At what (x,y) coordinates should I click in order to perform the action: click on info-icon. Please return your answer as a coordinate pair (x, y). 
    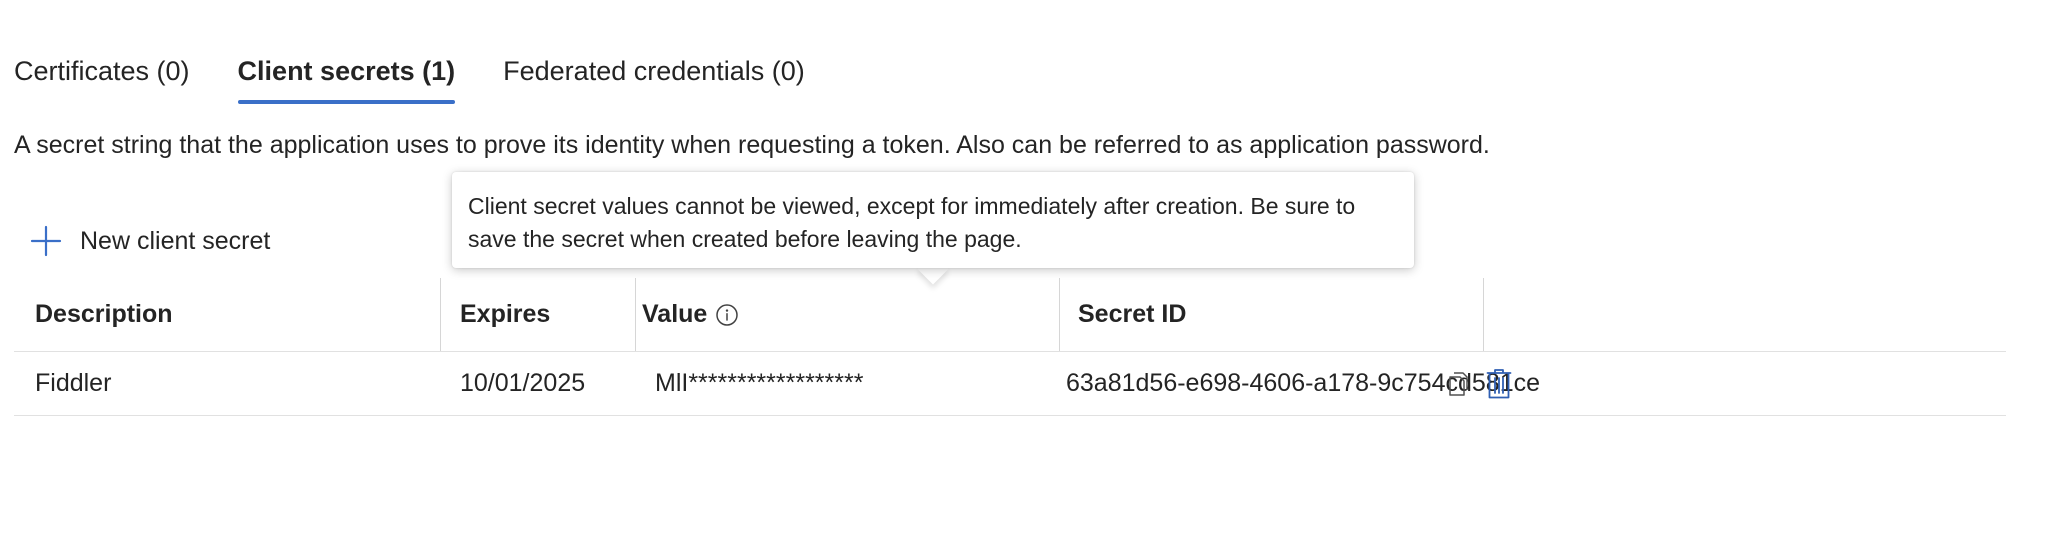
    Looking at the image, I should click on (727, 315).